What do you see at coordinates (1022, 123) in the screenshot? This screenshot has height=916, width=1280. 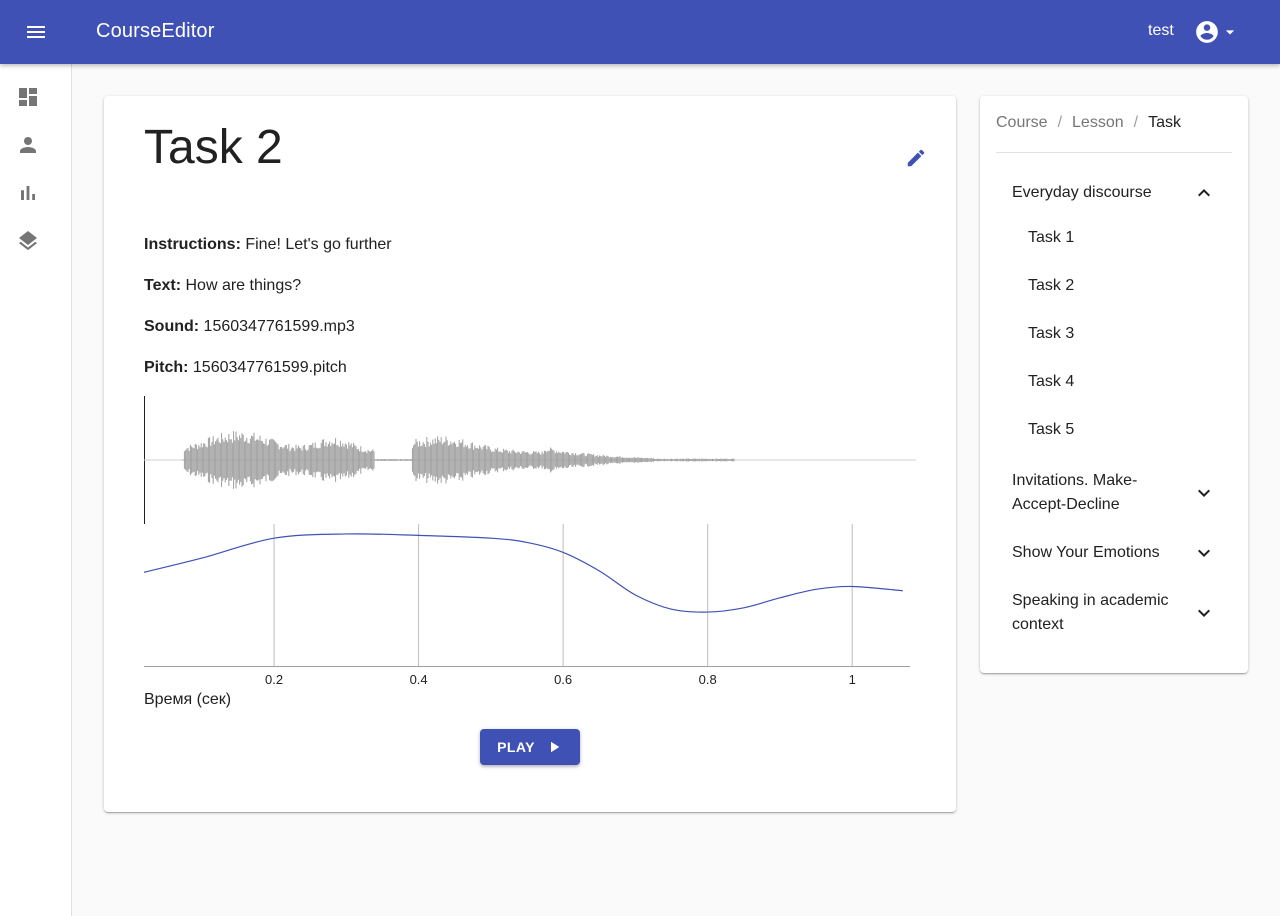 I see `breadcrumb-course: Course` at bounding box center [1022, 123].